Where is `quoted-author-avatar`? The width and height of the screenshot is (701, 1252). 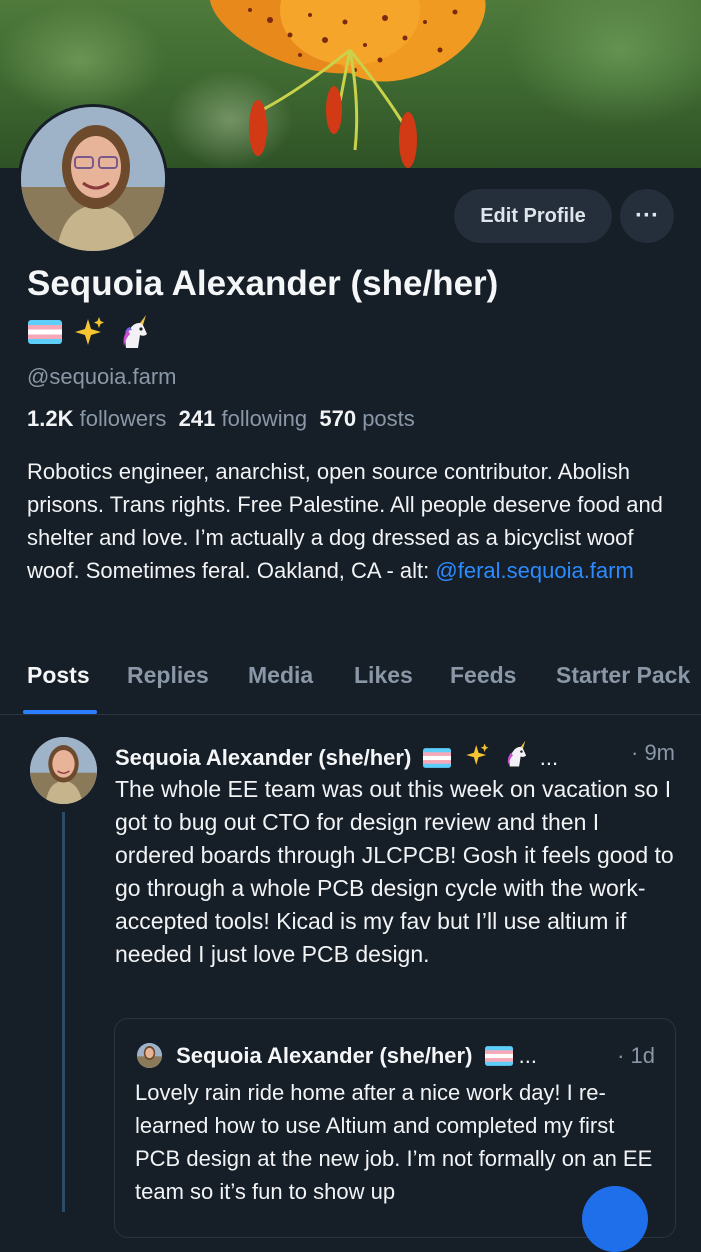
quoted-author-avatar is located at coordinates (149, 1055).